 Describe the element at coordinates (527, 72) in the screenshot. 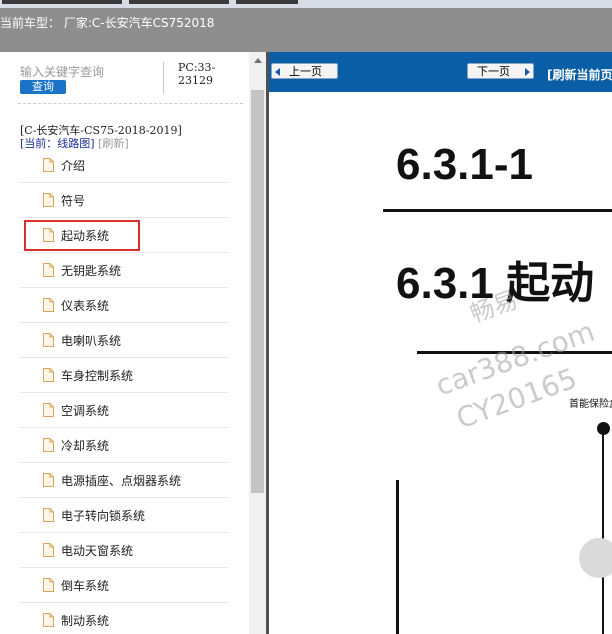

I see `arrow-right-icon` at that location.